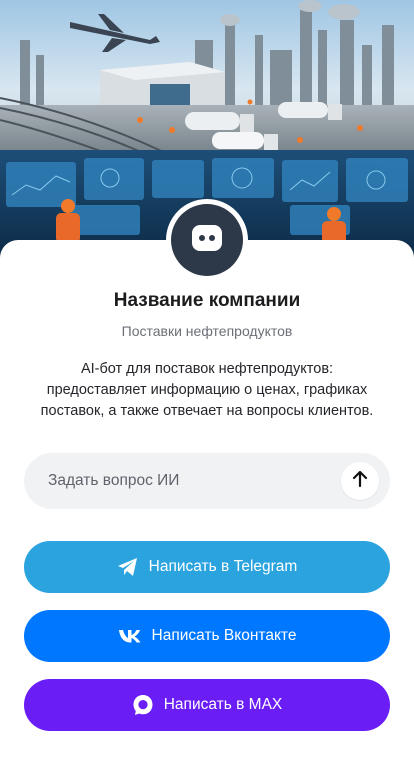 This screenshot has height=770, width=414. I want to click on company-name: Название компании, so click(207, 300).